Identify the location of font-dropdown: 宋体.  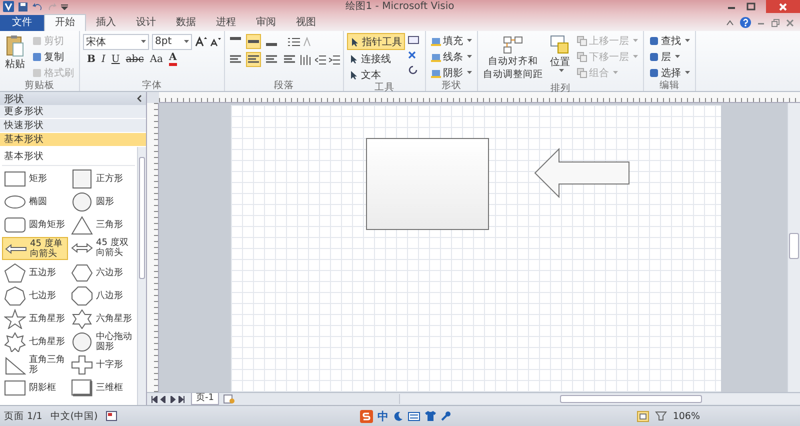
(116, 42).